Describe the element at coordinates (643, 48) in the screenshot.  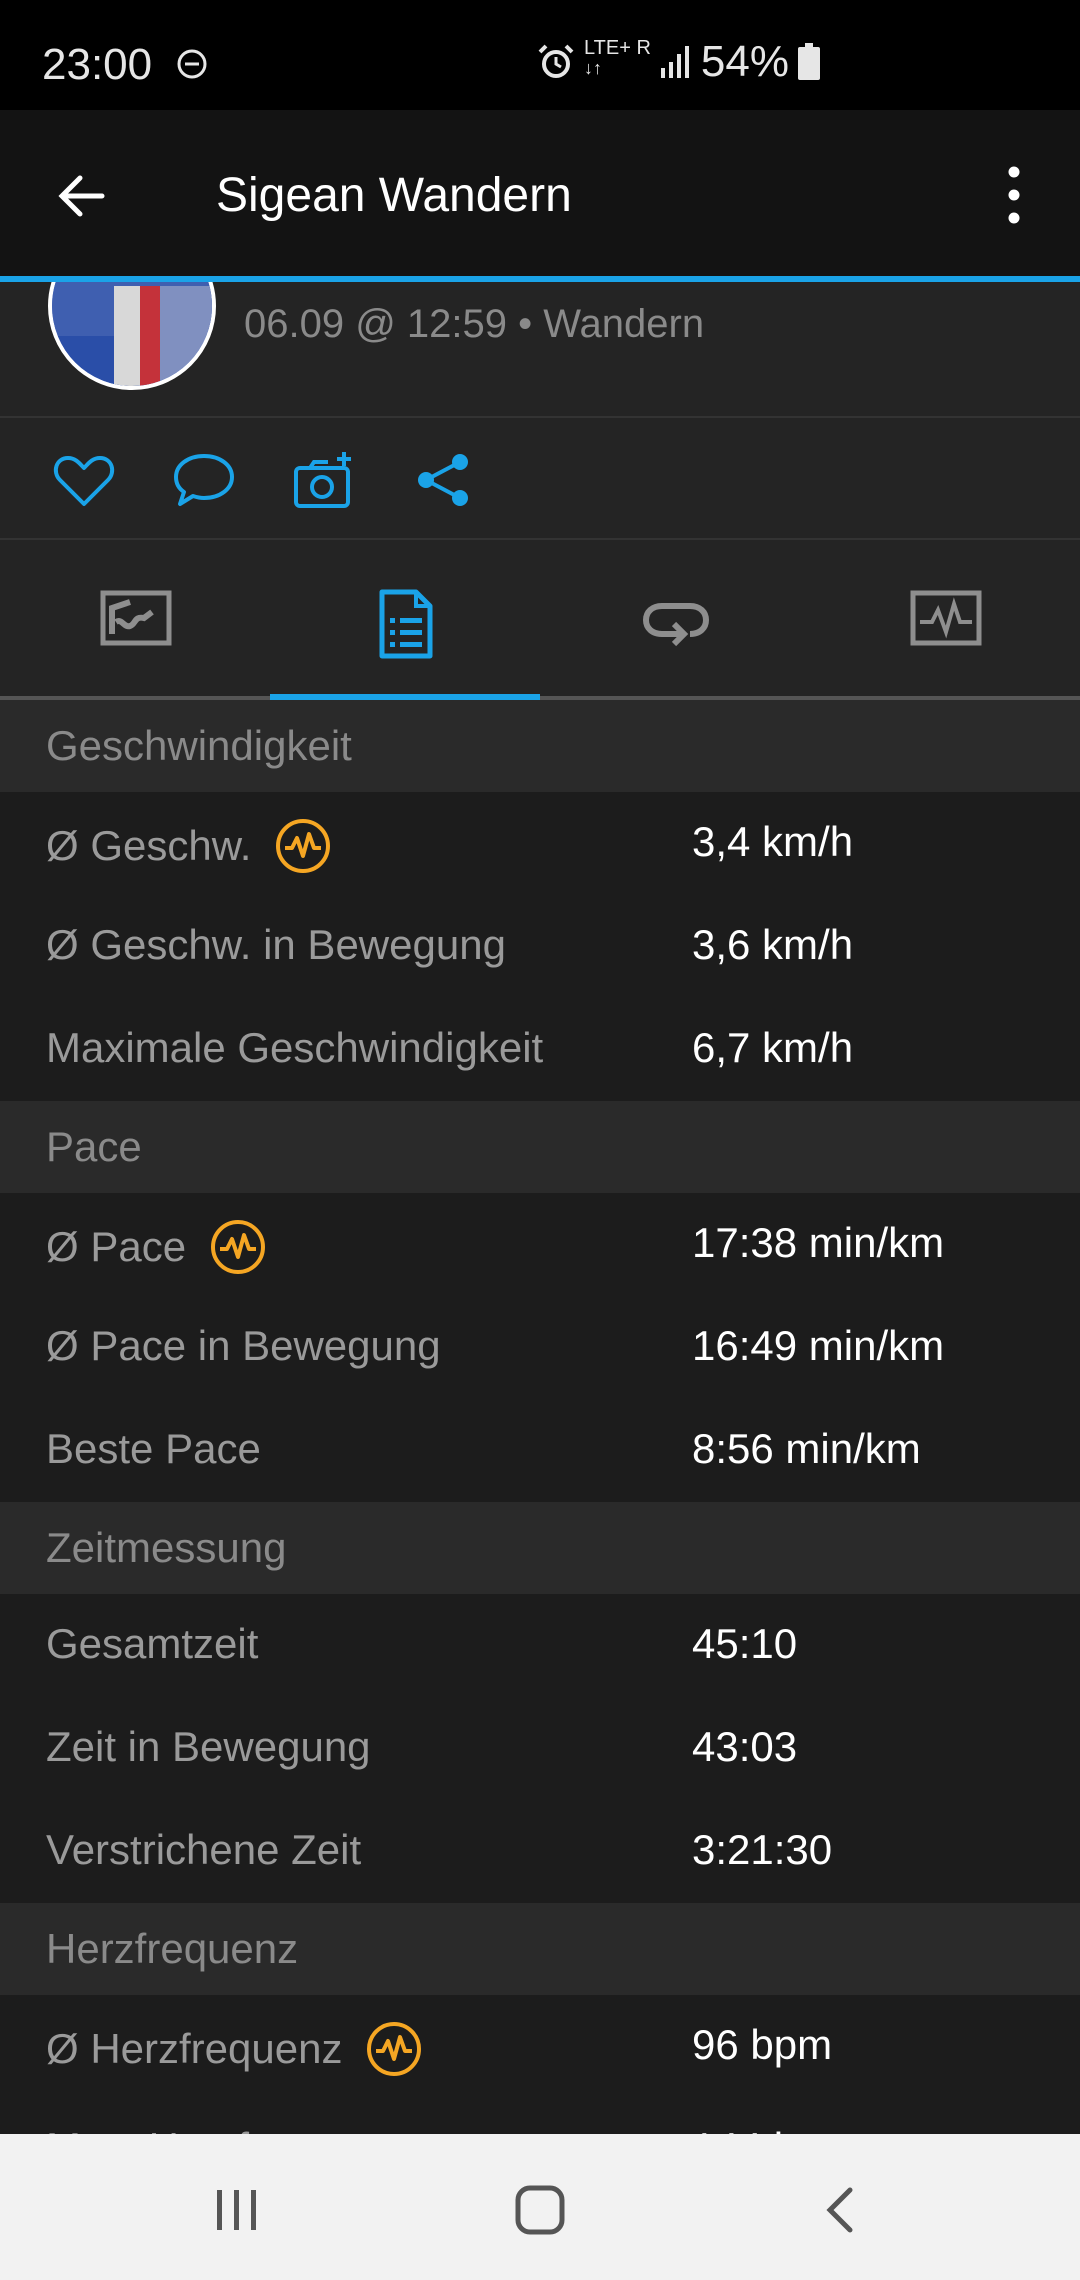
I see `roaming-indicator: R` at that location.